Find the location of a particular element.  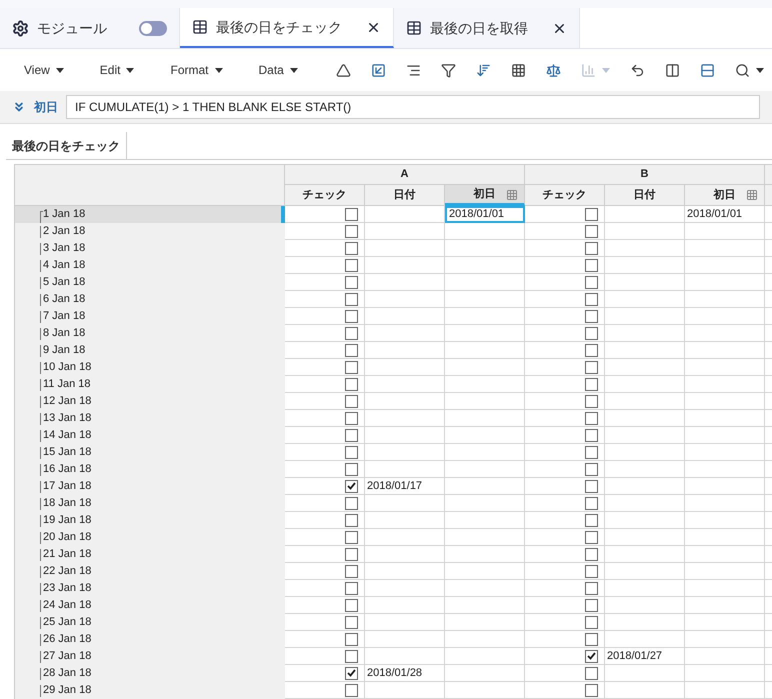

row-header: 26 Jan 18 is located at coordinates (150, 639).